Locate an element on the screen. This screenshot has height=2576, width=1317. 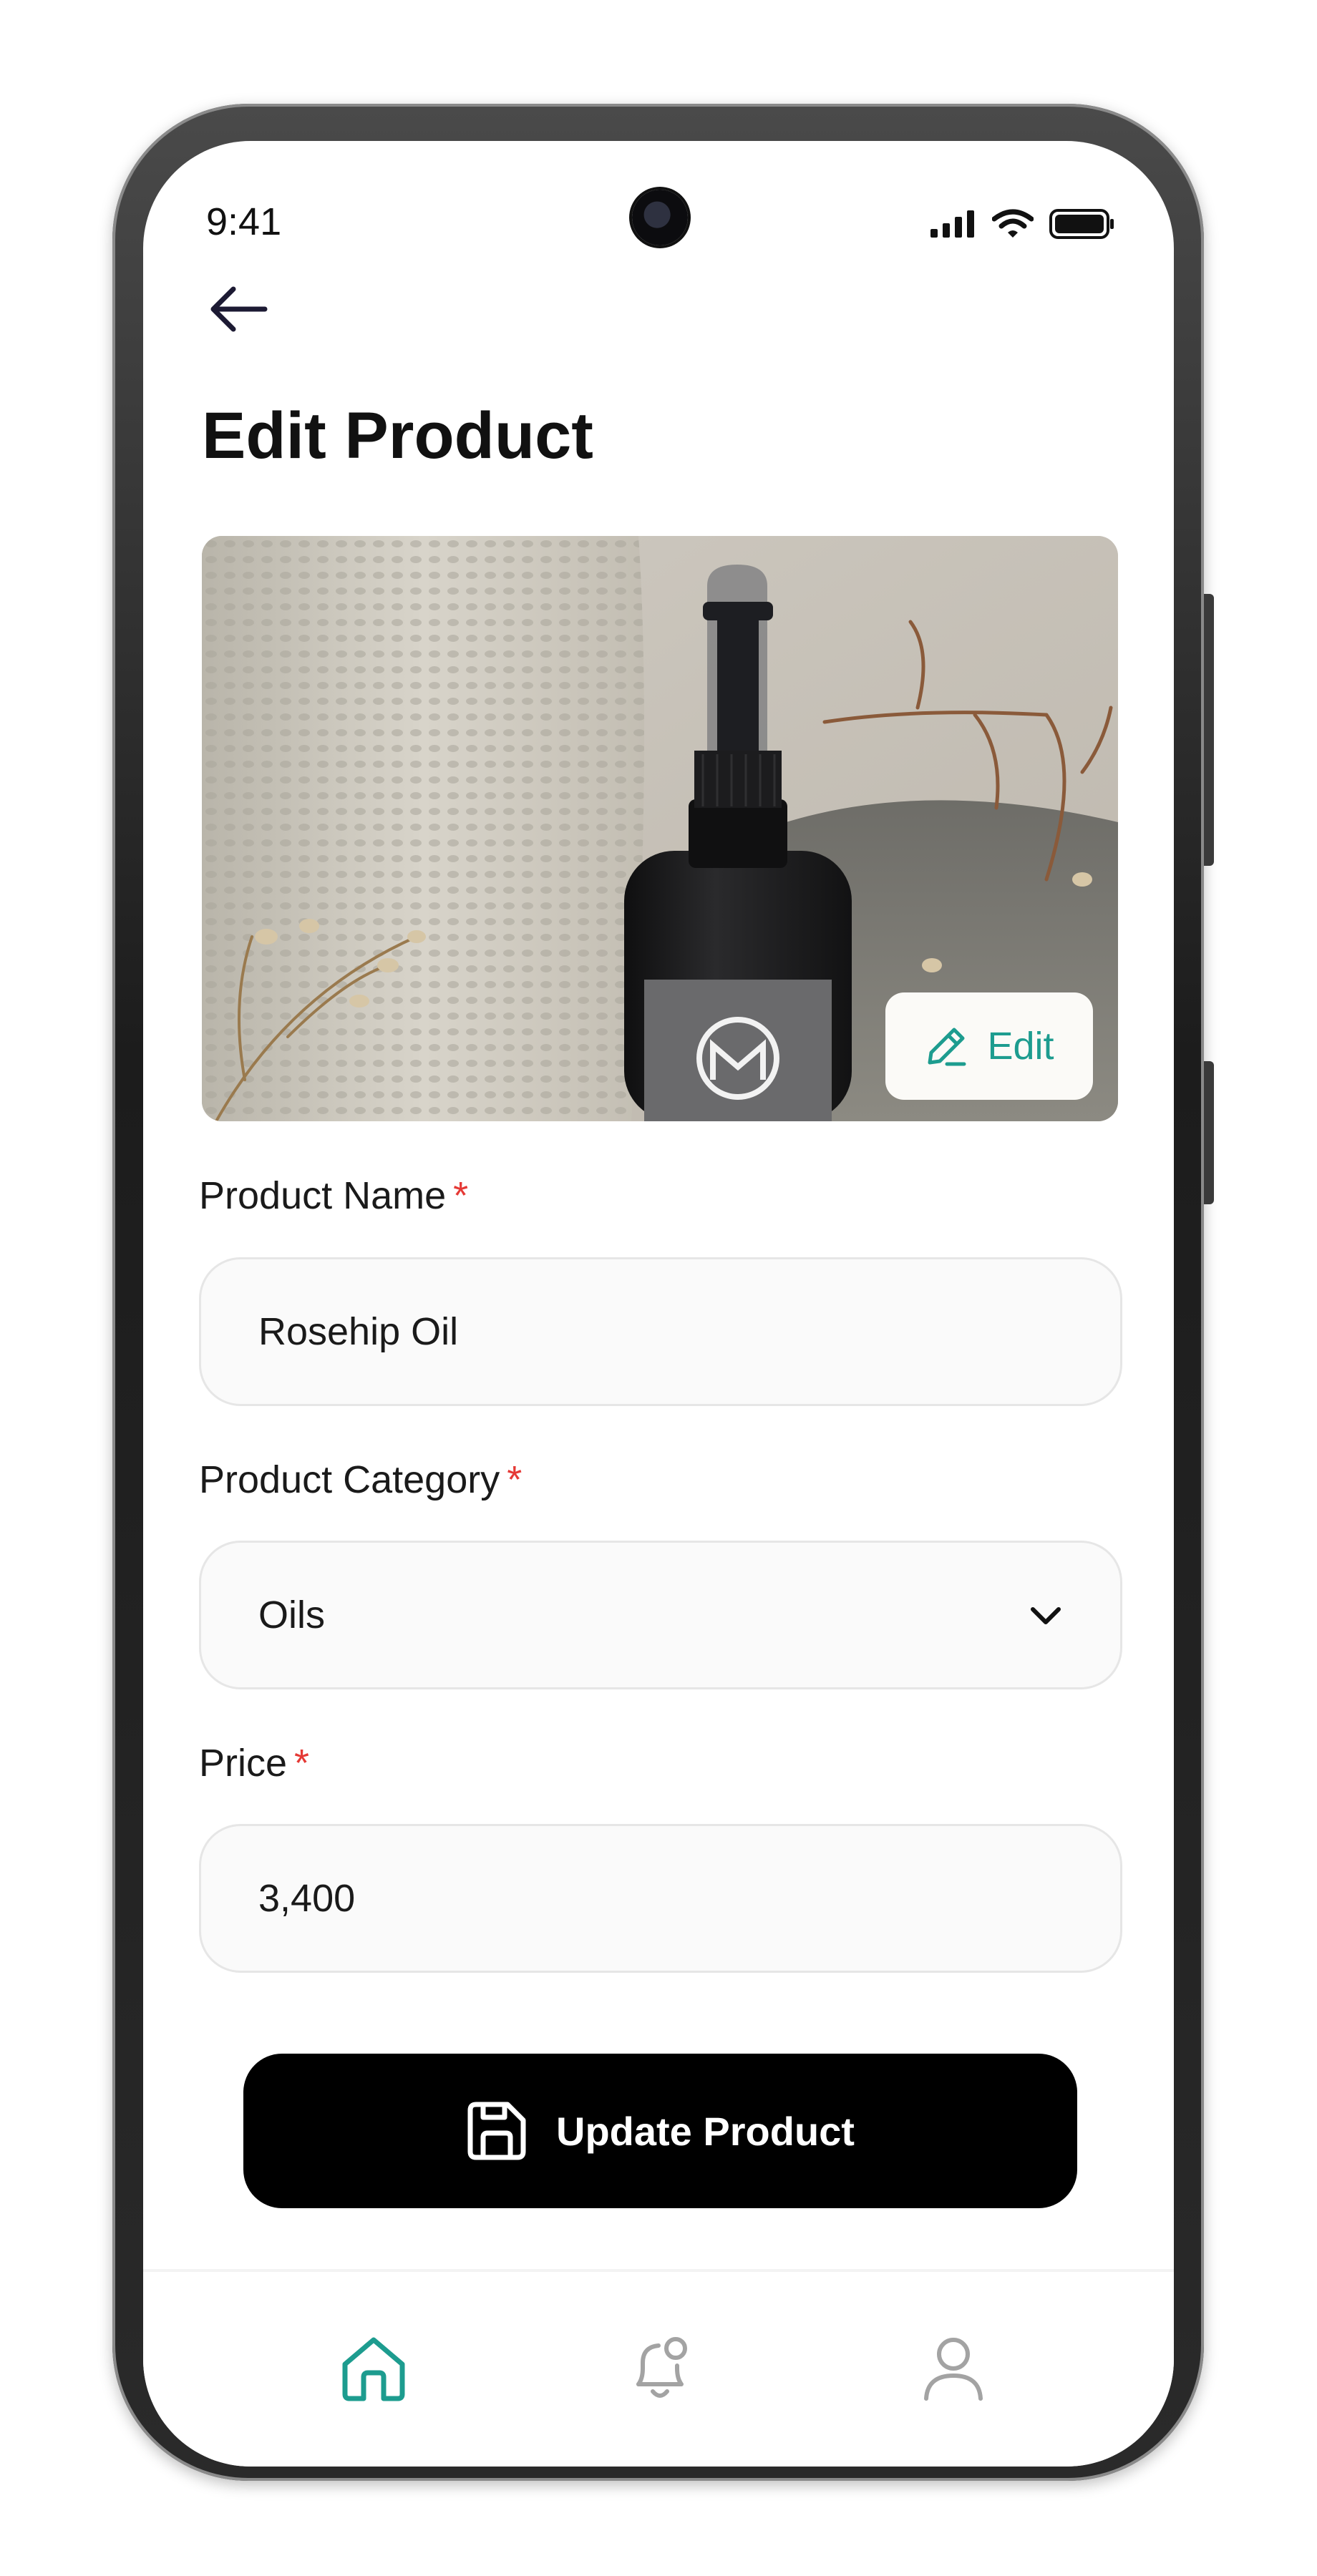
product-name-input is located at coordinates (660, 1331).